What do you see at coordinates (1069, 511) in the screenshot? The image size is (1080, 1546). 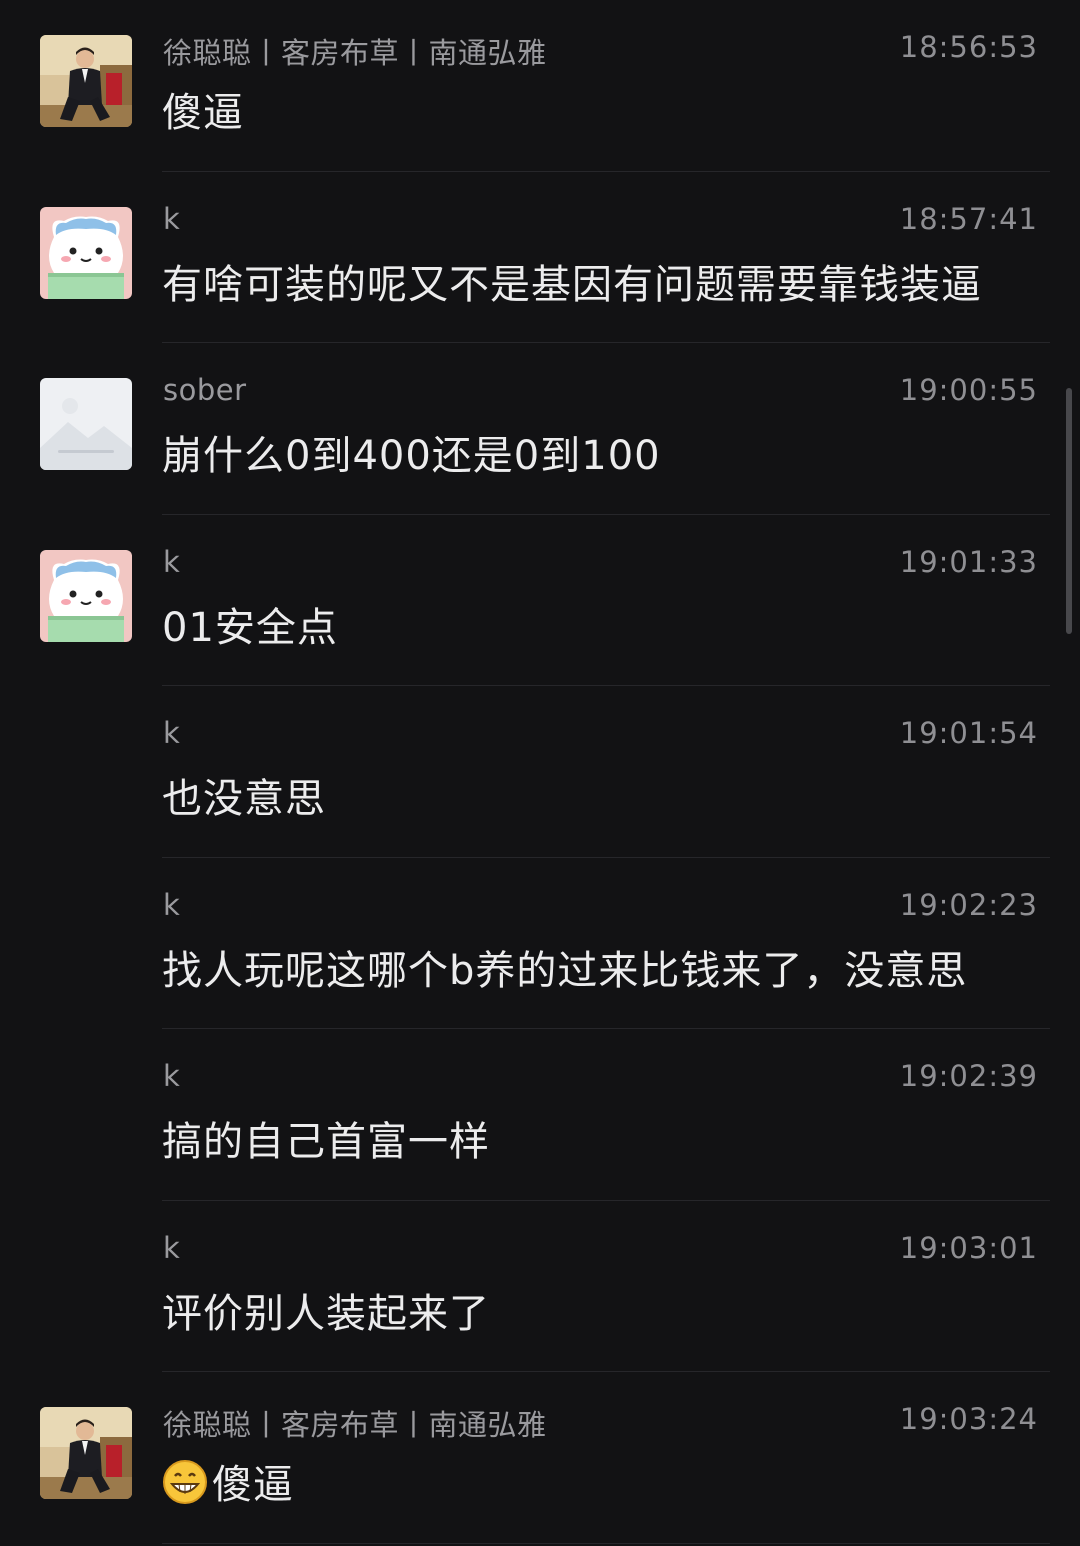 I see `scrollbar-thumb` at bounding box center [1069, 511].